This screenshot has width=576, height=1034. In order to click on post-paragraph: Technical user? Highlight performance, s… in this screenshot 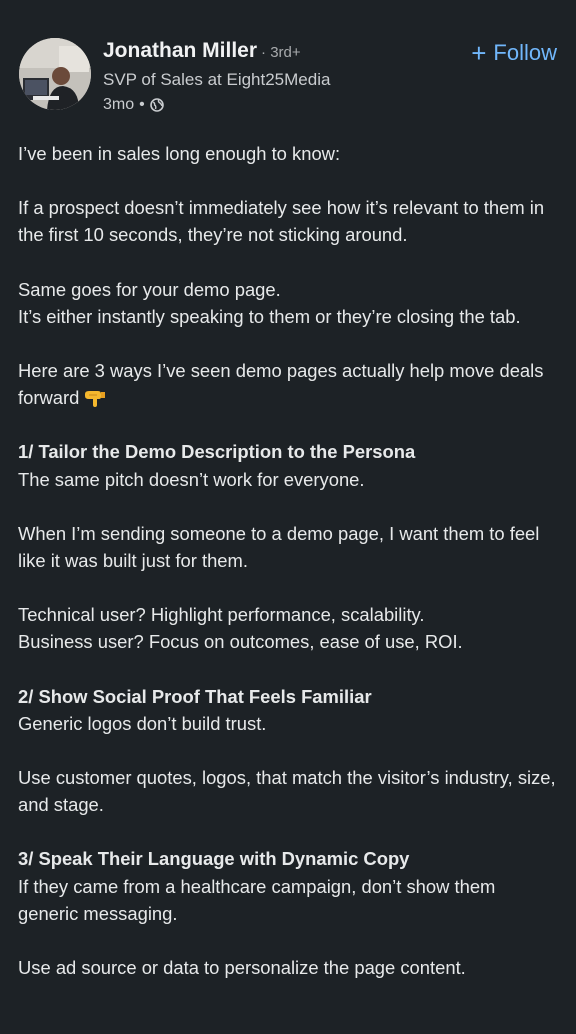, I will do `click(221, 615)`.